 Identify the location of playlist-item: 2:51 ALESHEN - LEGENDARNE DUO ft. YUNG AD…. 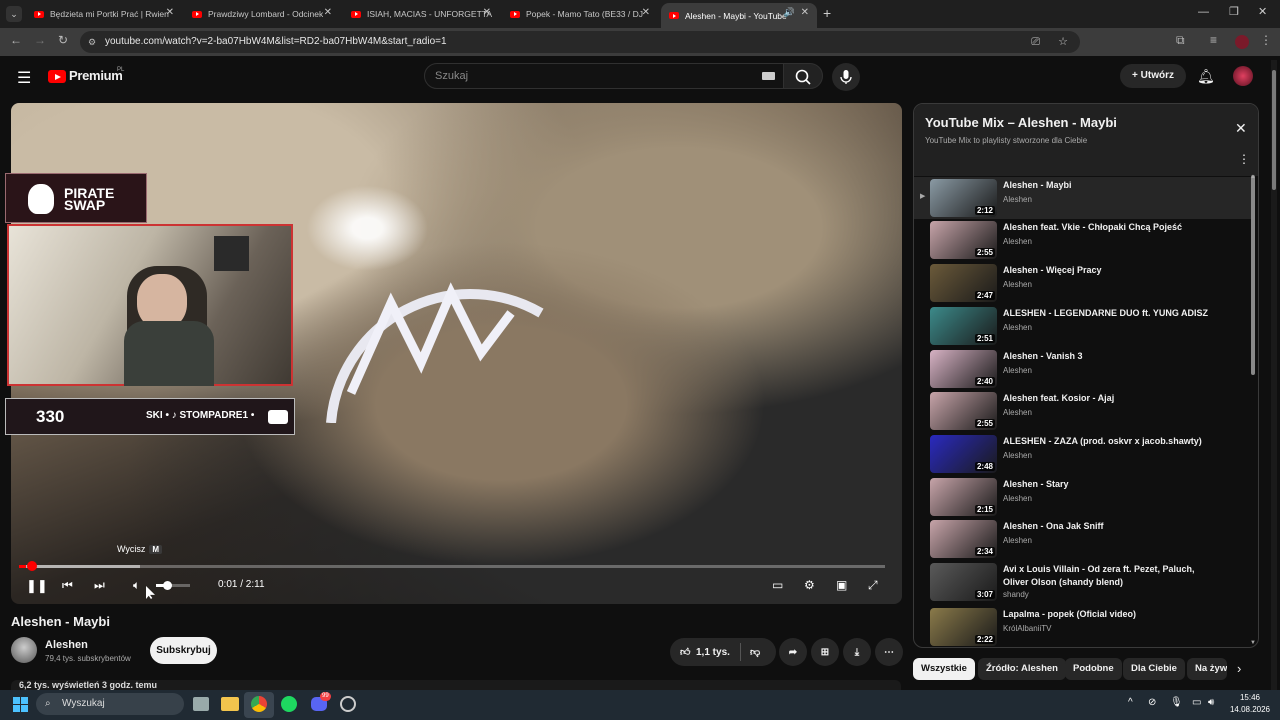
(1083, 326).